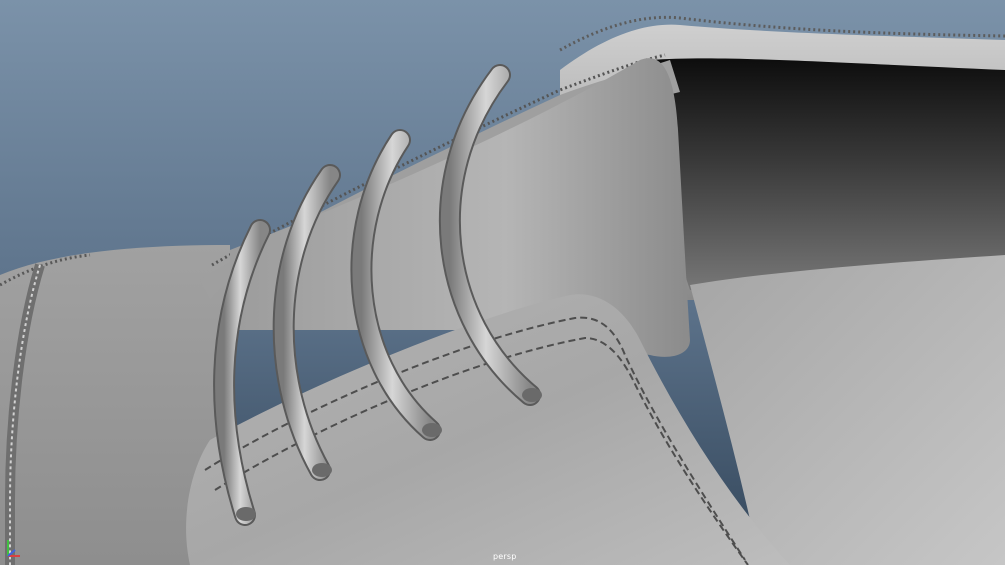  What do you see at coordinates (13, 548) in the screenshot?
I see `view-axis-gizmo` at bounding box center [13, 548].